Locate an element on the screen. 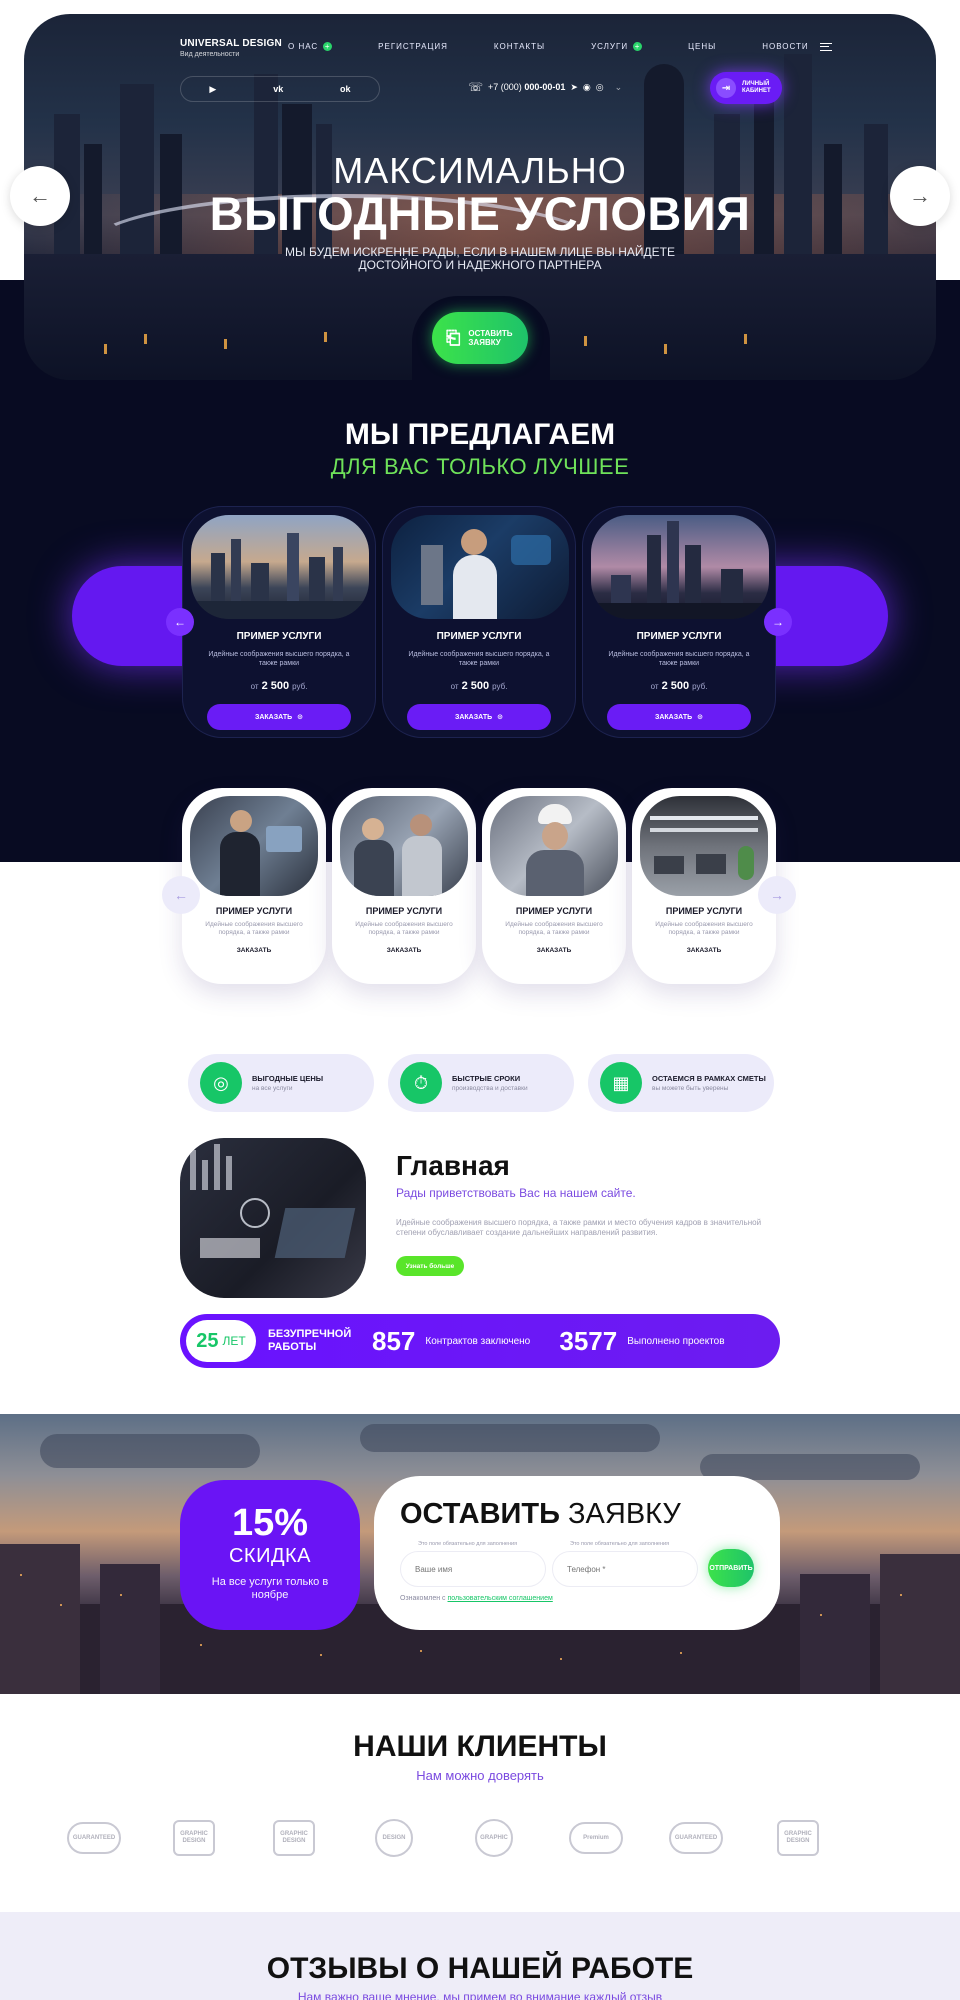  offer-next-arrow: → is located at coordinates (778, 622).